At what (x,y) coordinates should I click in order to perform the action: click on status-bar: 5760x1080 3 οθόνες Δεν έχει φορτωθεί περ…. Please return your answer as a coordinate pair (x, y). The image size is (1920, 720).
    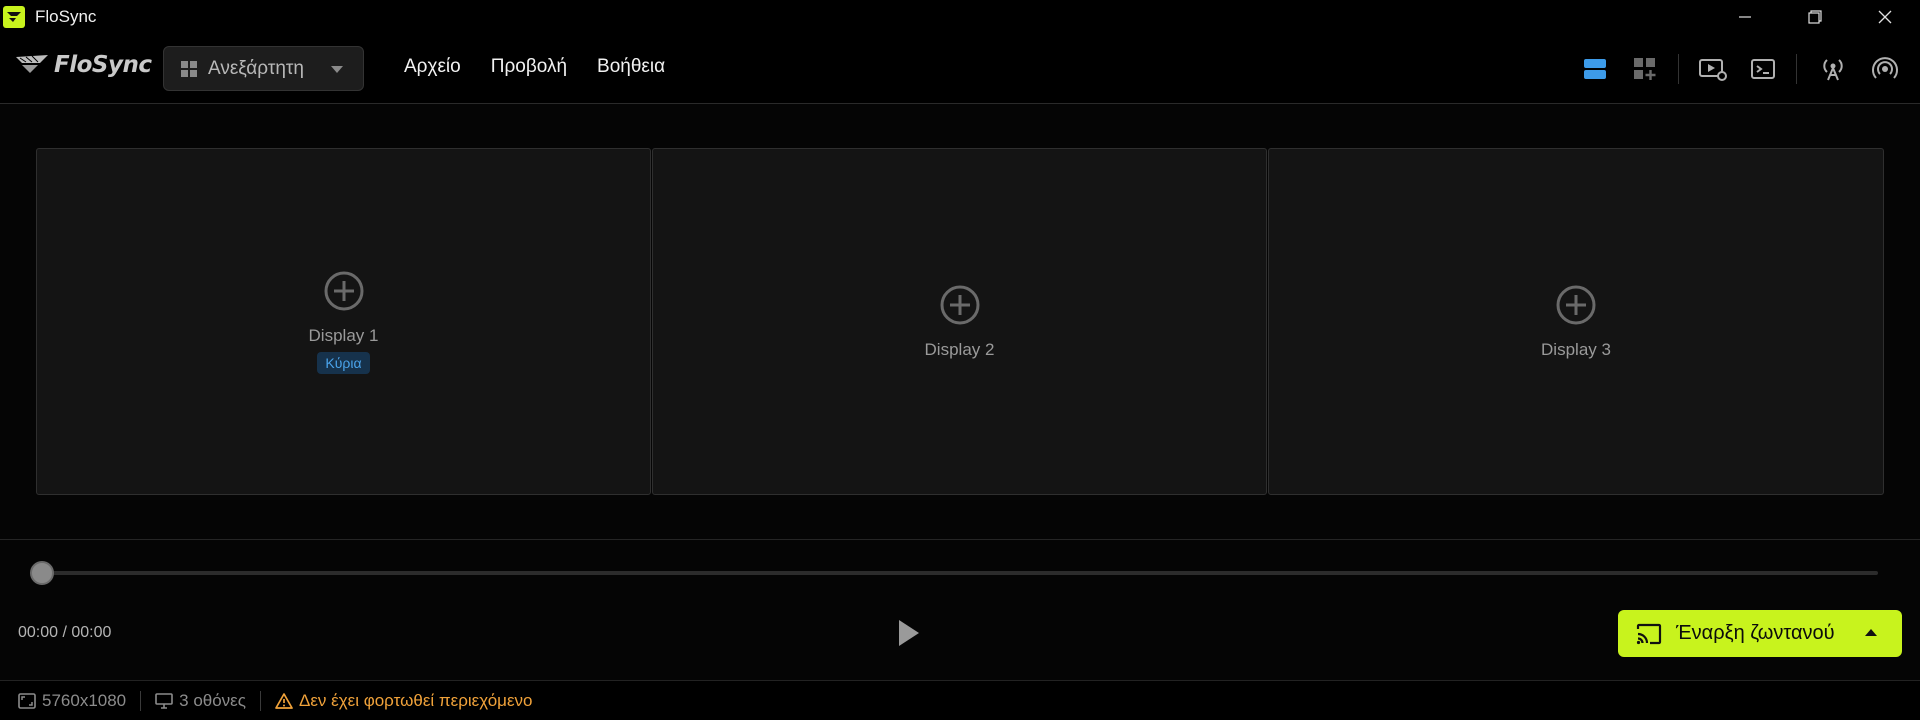
    Looking at the image, I should click on (960, 700).